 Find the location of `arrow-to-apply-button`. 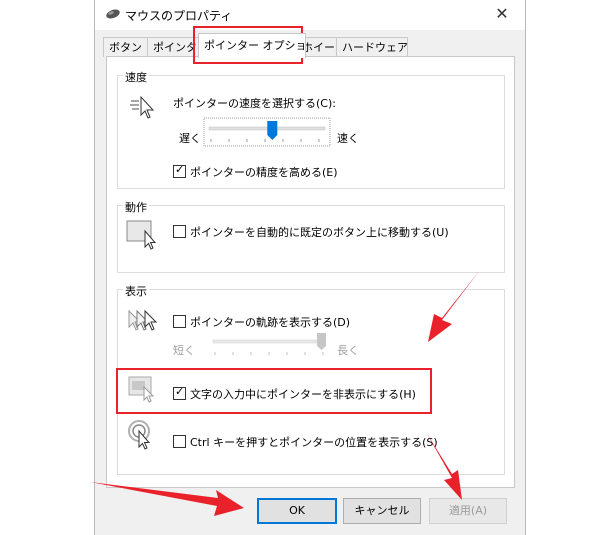

arrow-to-apply-button is located at coordinates (444, 466).